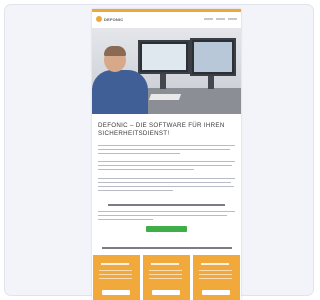 The image size is (320, 300). What do you see at coordinates (166, 229) in the screenshot?
I see `cta-button` at bounding box center [166, 229].